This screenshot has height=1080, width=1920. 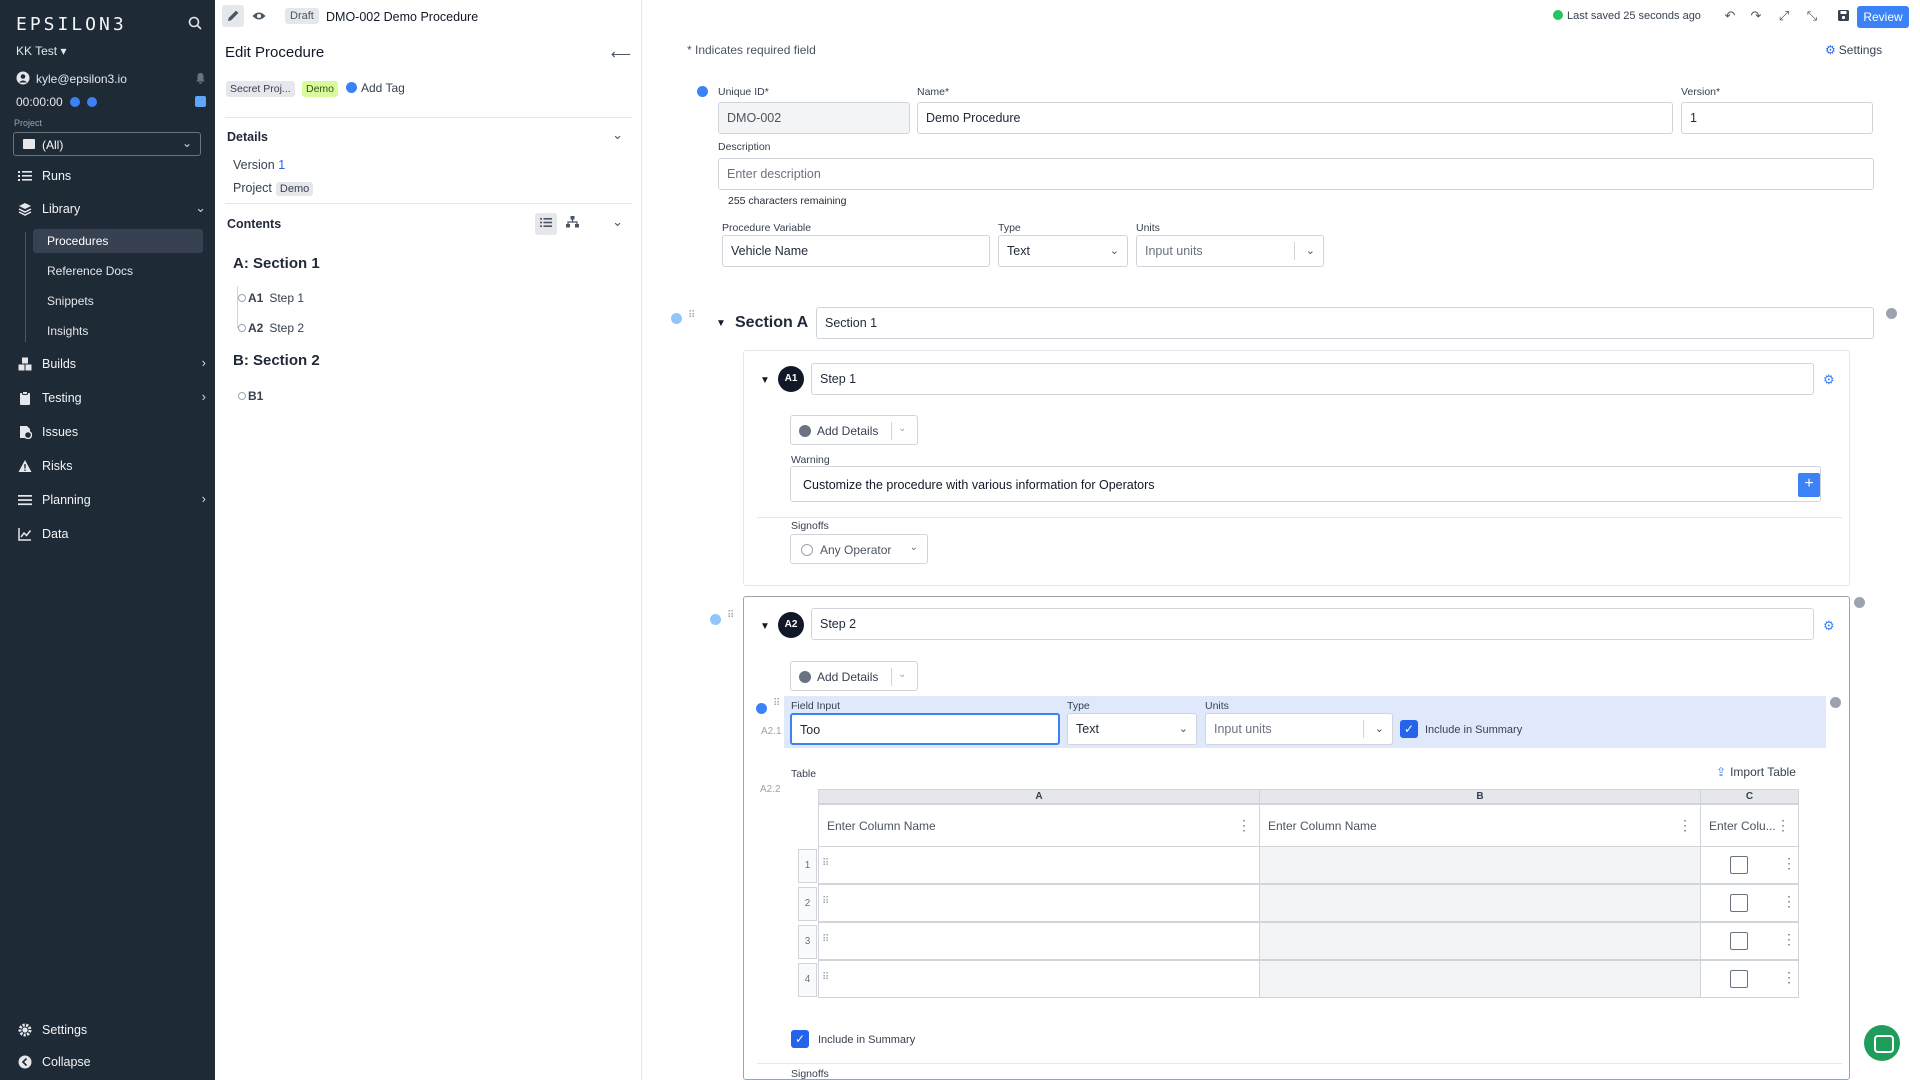 What do you see at coordinates (111, 399) in the screenshot?
I see `nav-testing: Testing ›` at bounding box center [111, 399].